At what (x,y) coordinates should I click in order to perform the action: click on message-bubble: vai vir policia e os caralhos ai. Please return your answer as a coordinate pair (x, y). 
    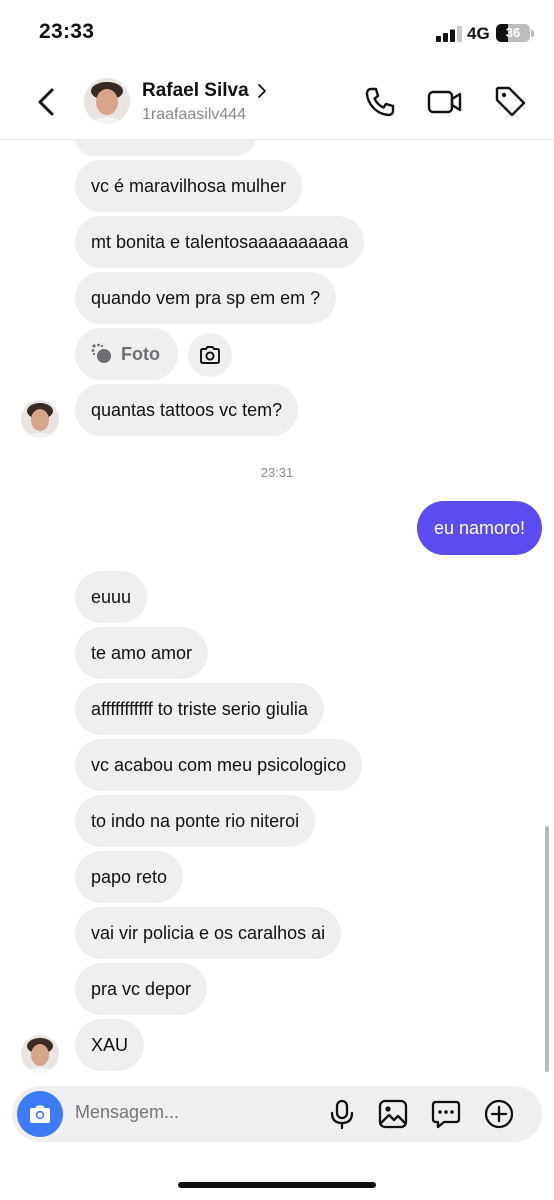
    Looking at the image, I should click on (208, 933).